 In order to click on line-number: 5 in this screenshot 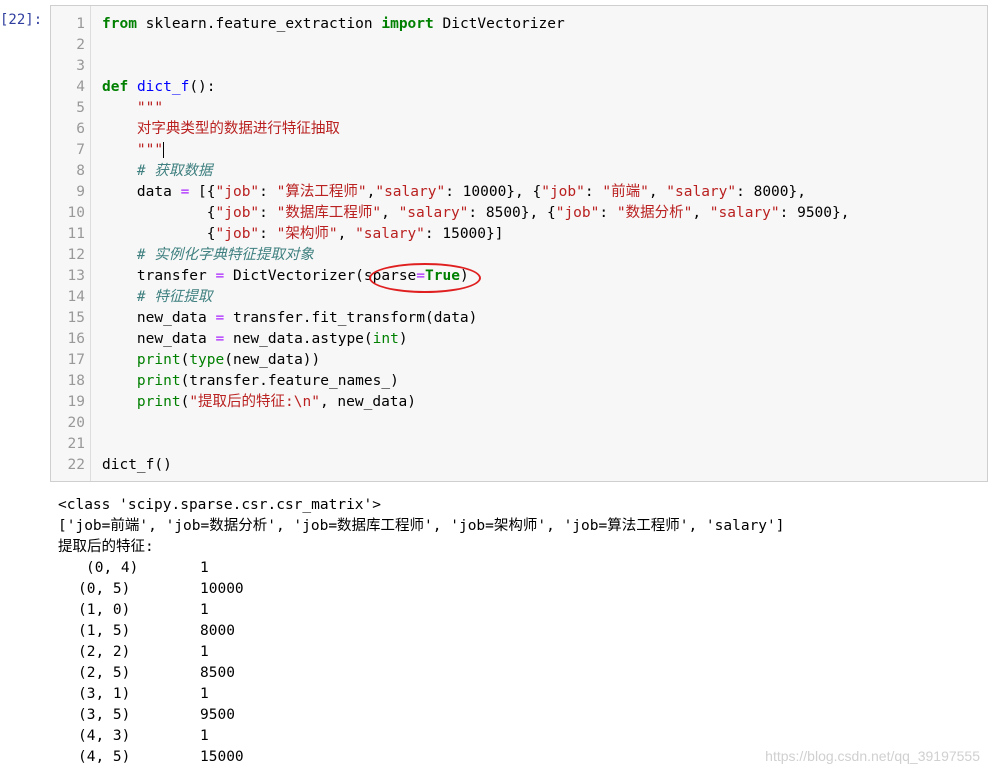, I will do `click(80, 108)`.